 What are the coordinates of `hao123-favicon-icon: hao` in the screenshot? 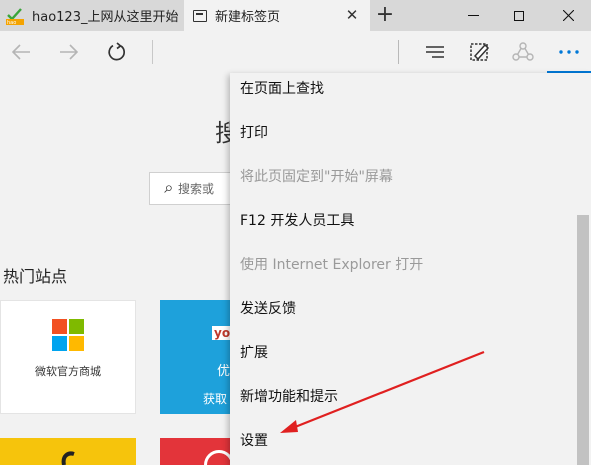 It's located at (15, 16).